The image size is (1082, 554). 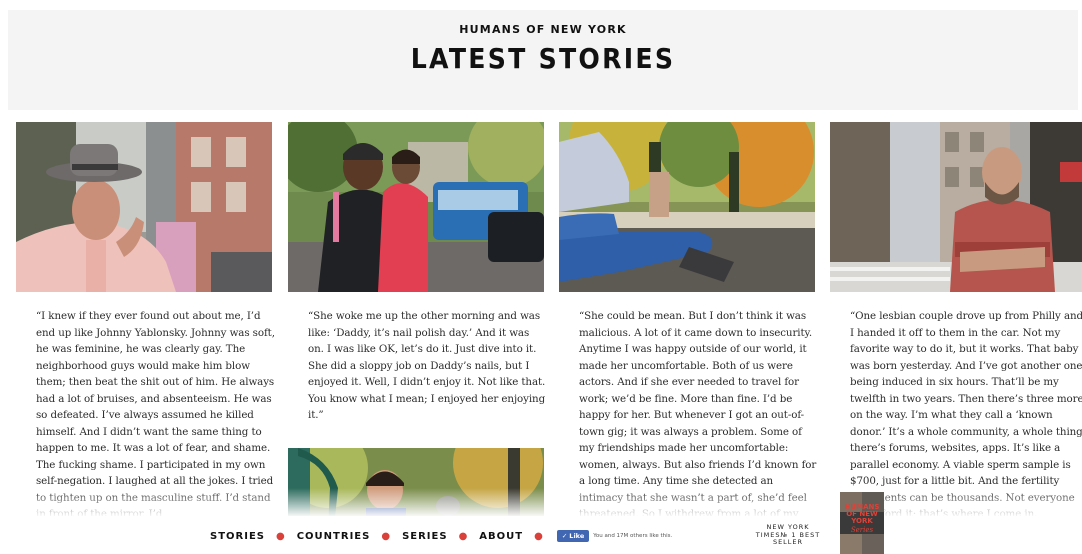 What do you see at coordinates (788, 535) in the screenshot?
I see `bestseller-badge: NEW YORK TIMES№ 1 BEST SELLER` at bounding box center [788, 535].